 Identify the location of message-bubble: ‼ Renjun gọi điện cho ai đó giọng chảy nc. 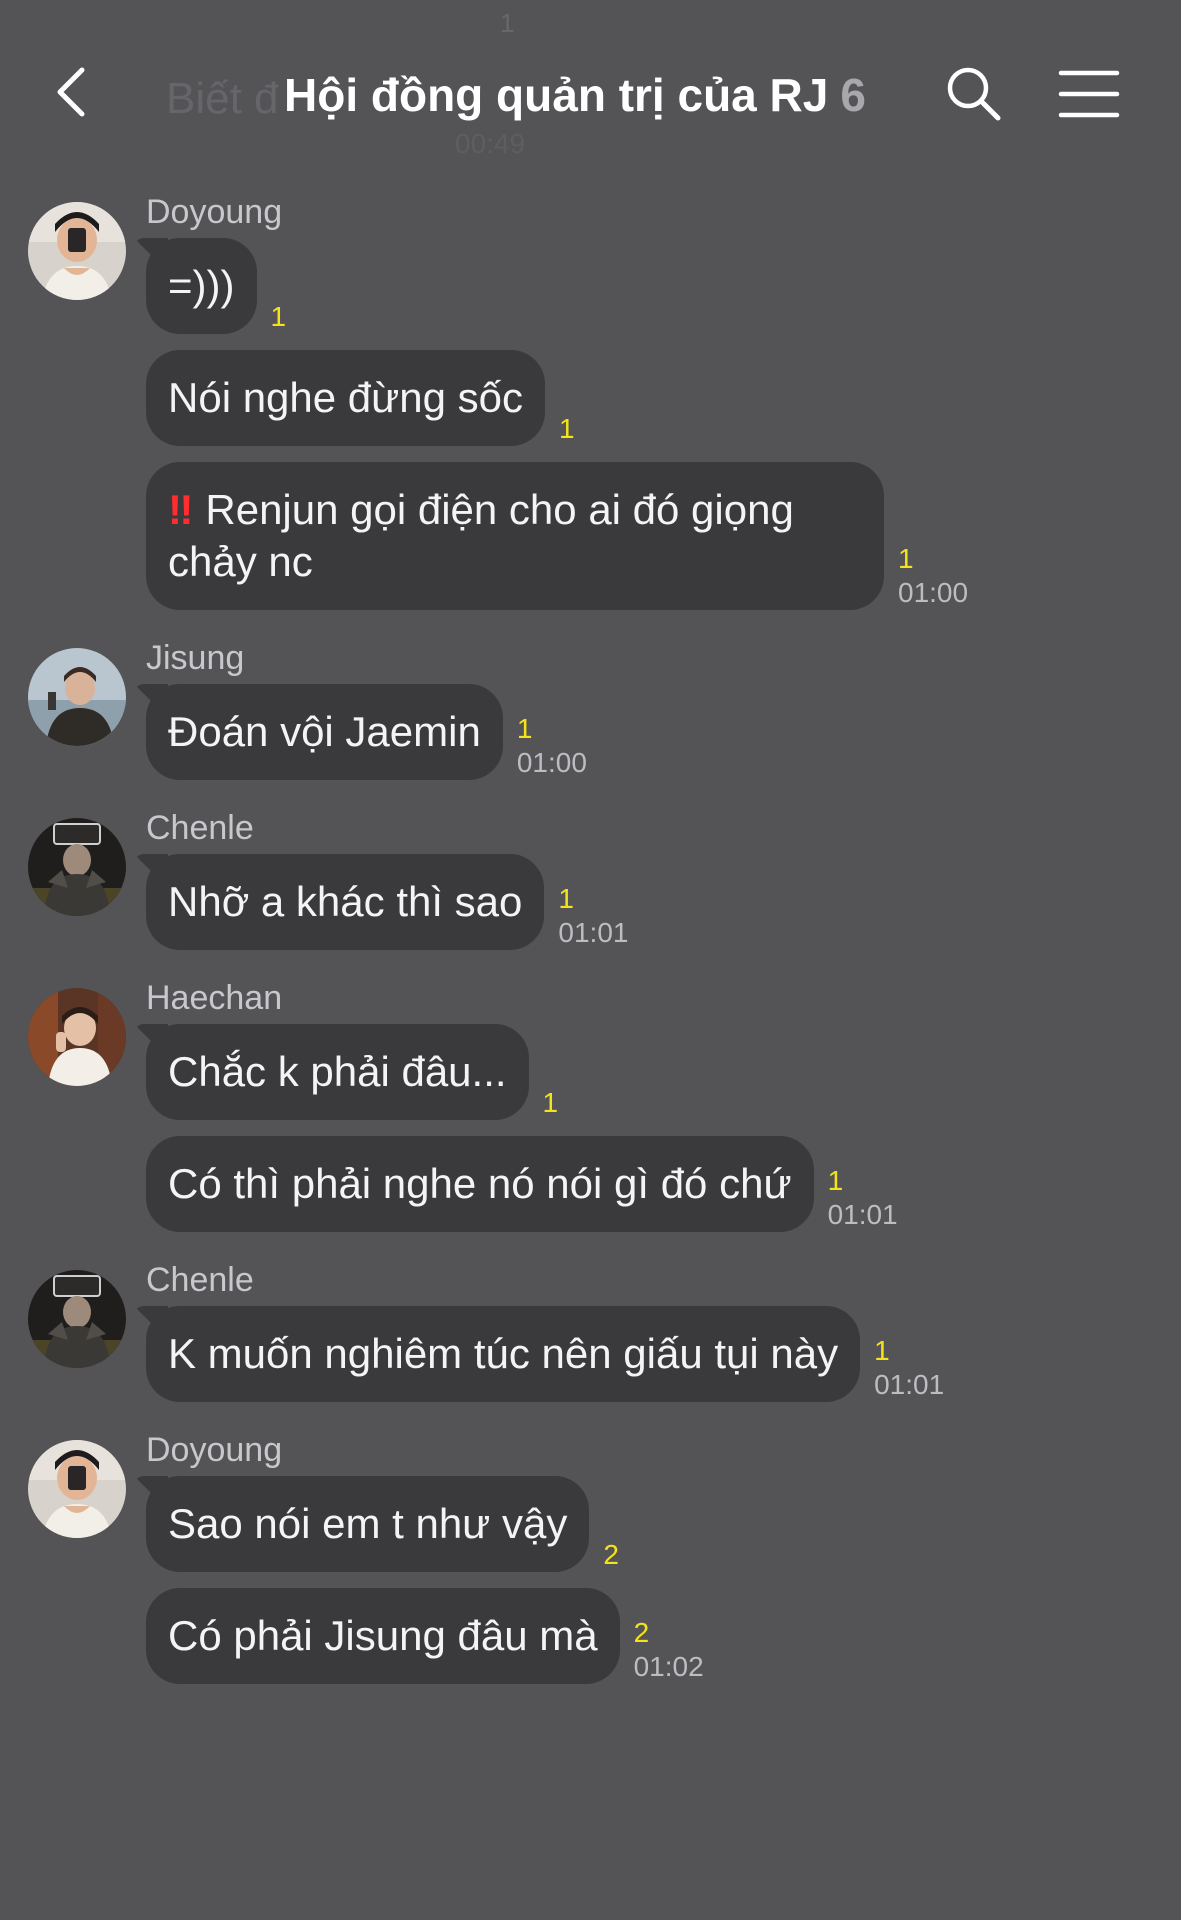
(515, 536).